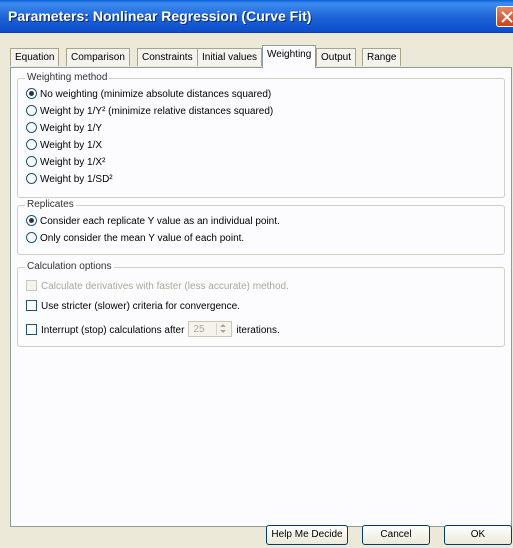 This screenshot has height=548, width=513. What do you see at coordinates (98, 57) in the screenshot?
I see `tab-comparison: Comparison` at bounding box center [98, 57].